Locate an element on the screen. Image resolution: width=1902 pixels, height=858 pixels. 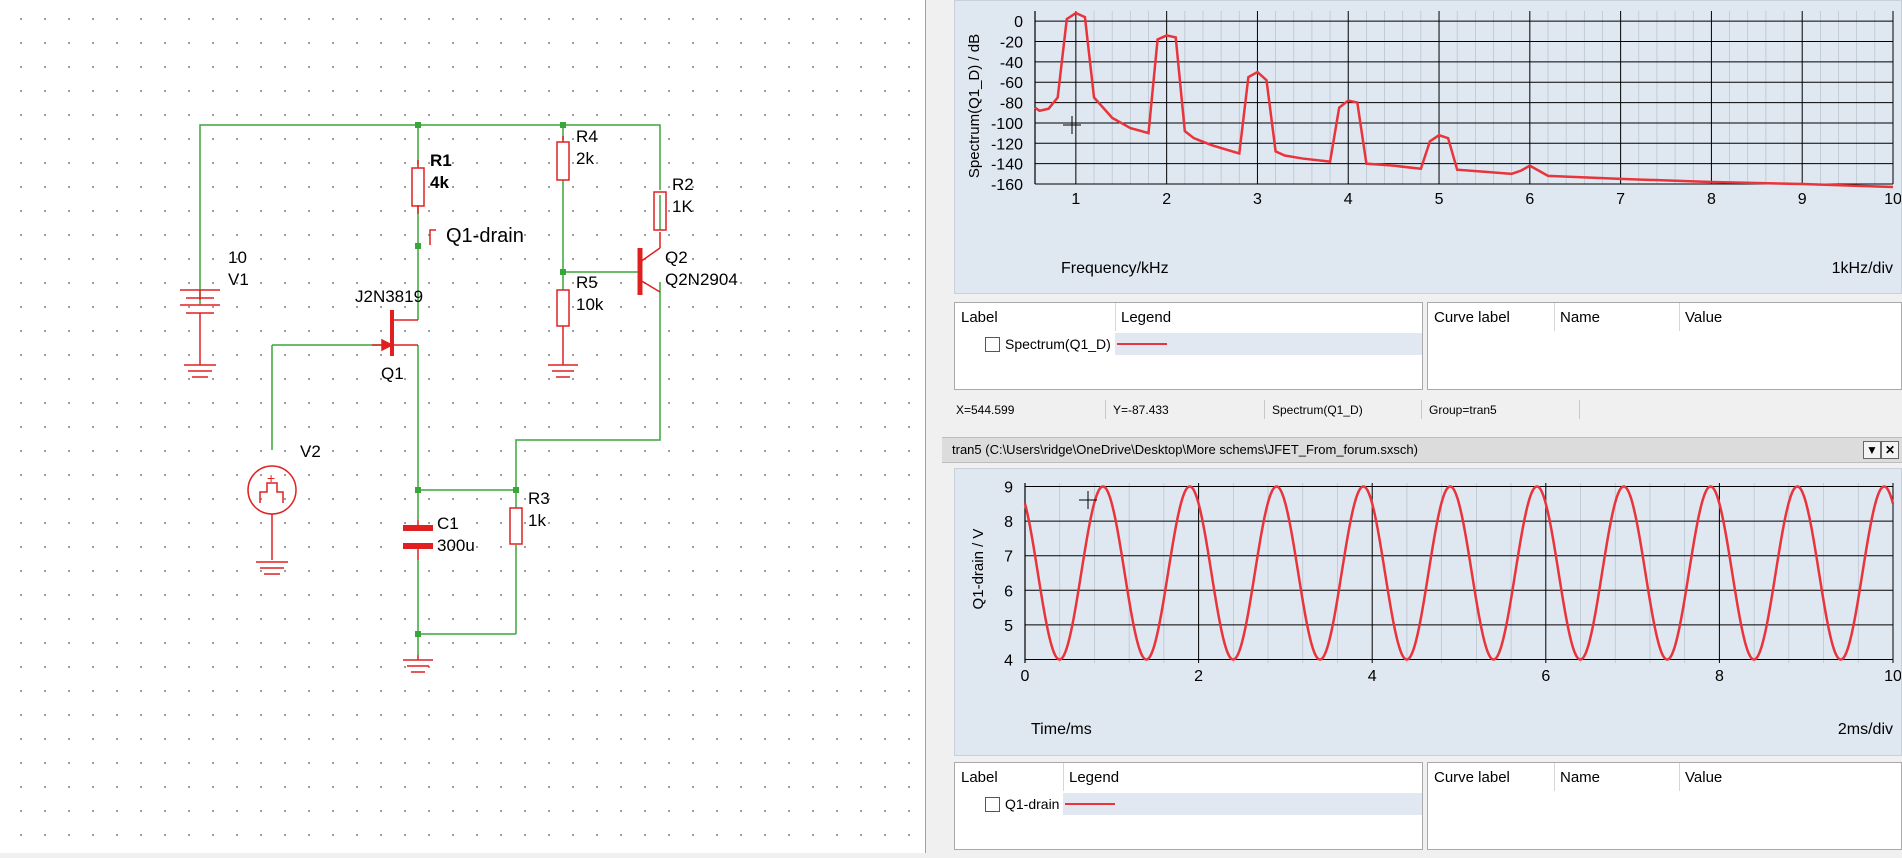
status-curve: Spectrum(Q1_D) is located at coordinates (1317, 410).